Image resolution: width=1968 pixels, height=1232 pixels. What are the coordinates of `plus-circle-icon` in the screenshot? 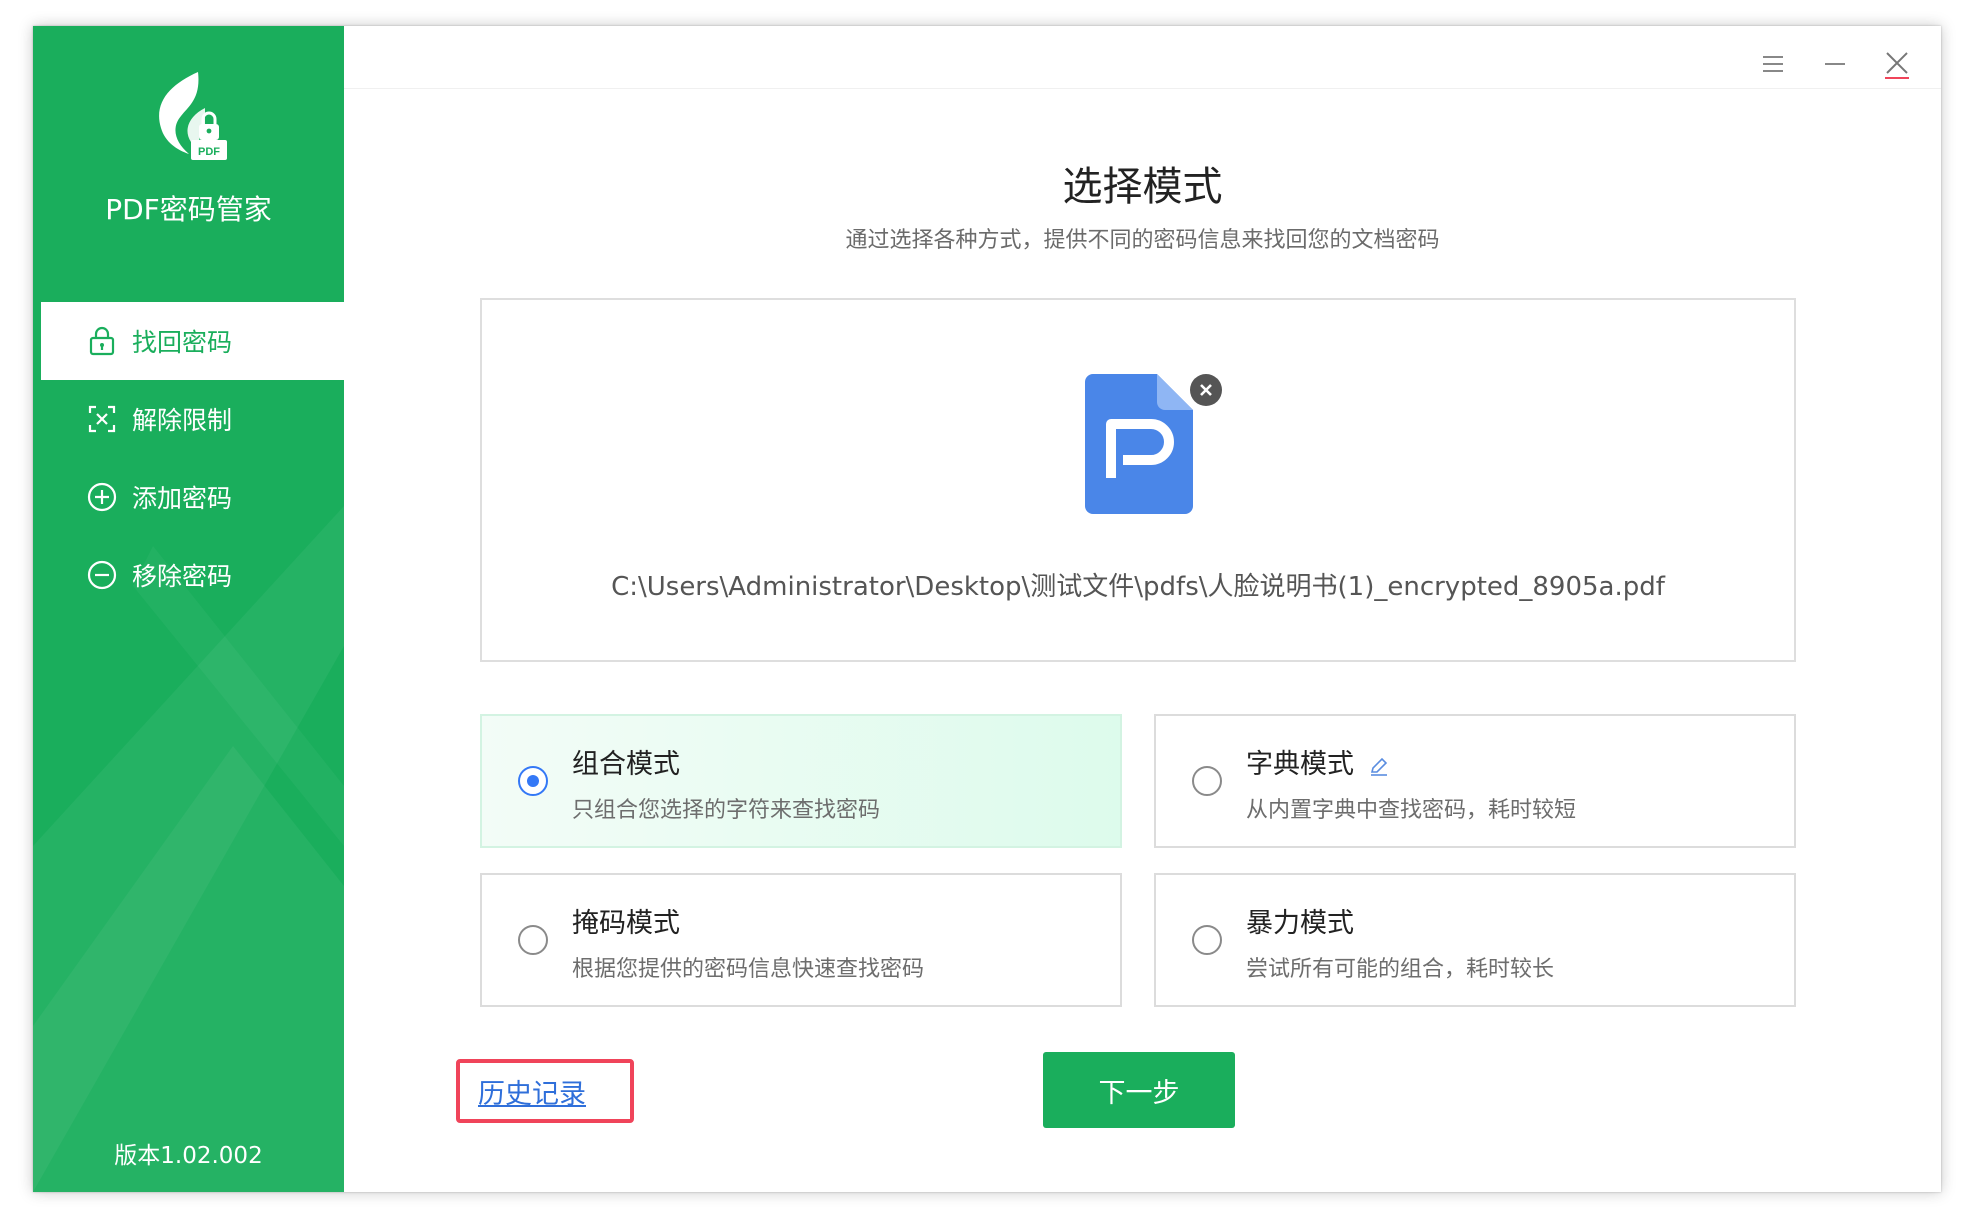 It's located at (102, 497).